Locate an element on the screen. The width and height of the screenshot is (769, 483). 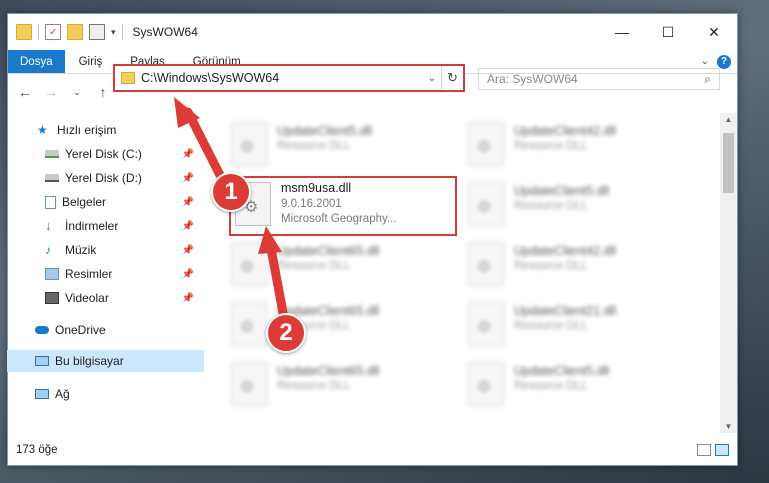
maximize-button: ☐ is located at coordinates (668, 32).